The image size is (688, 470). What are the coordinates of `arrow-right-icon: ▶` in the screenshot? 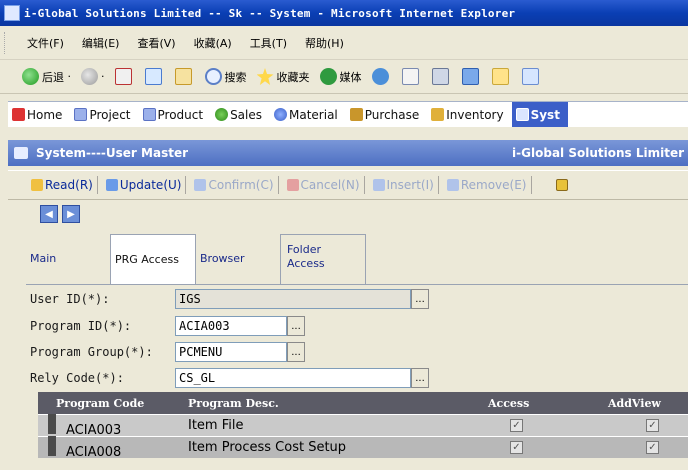 It's located at (71, 214).